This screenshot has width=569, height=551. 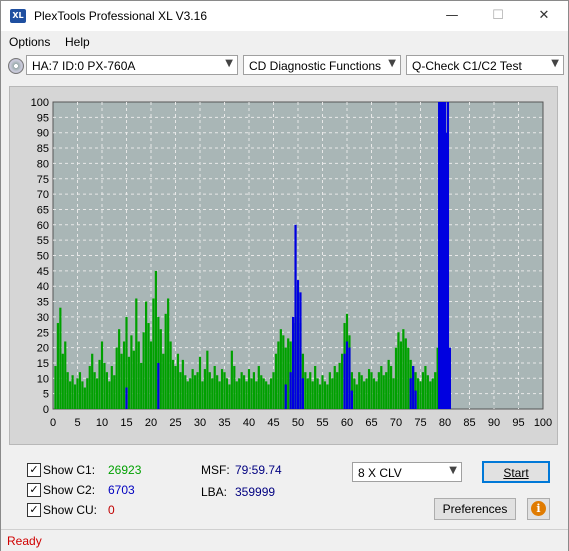 I want to click on x-tick-label: 85, so click(x=469, y=423).